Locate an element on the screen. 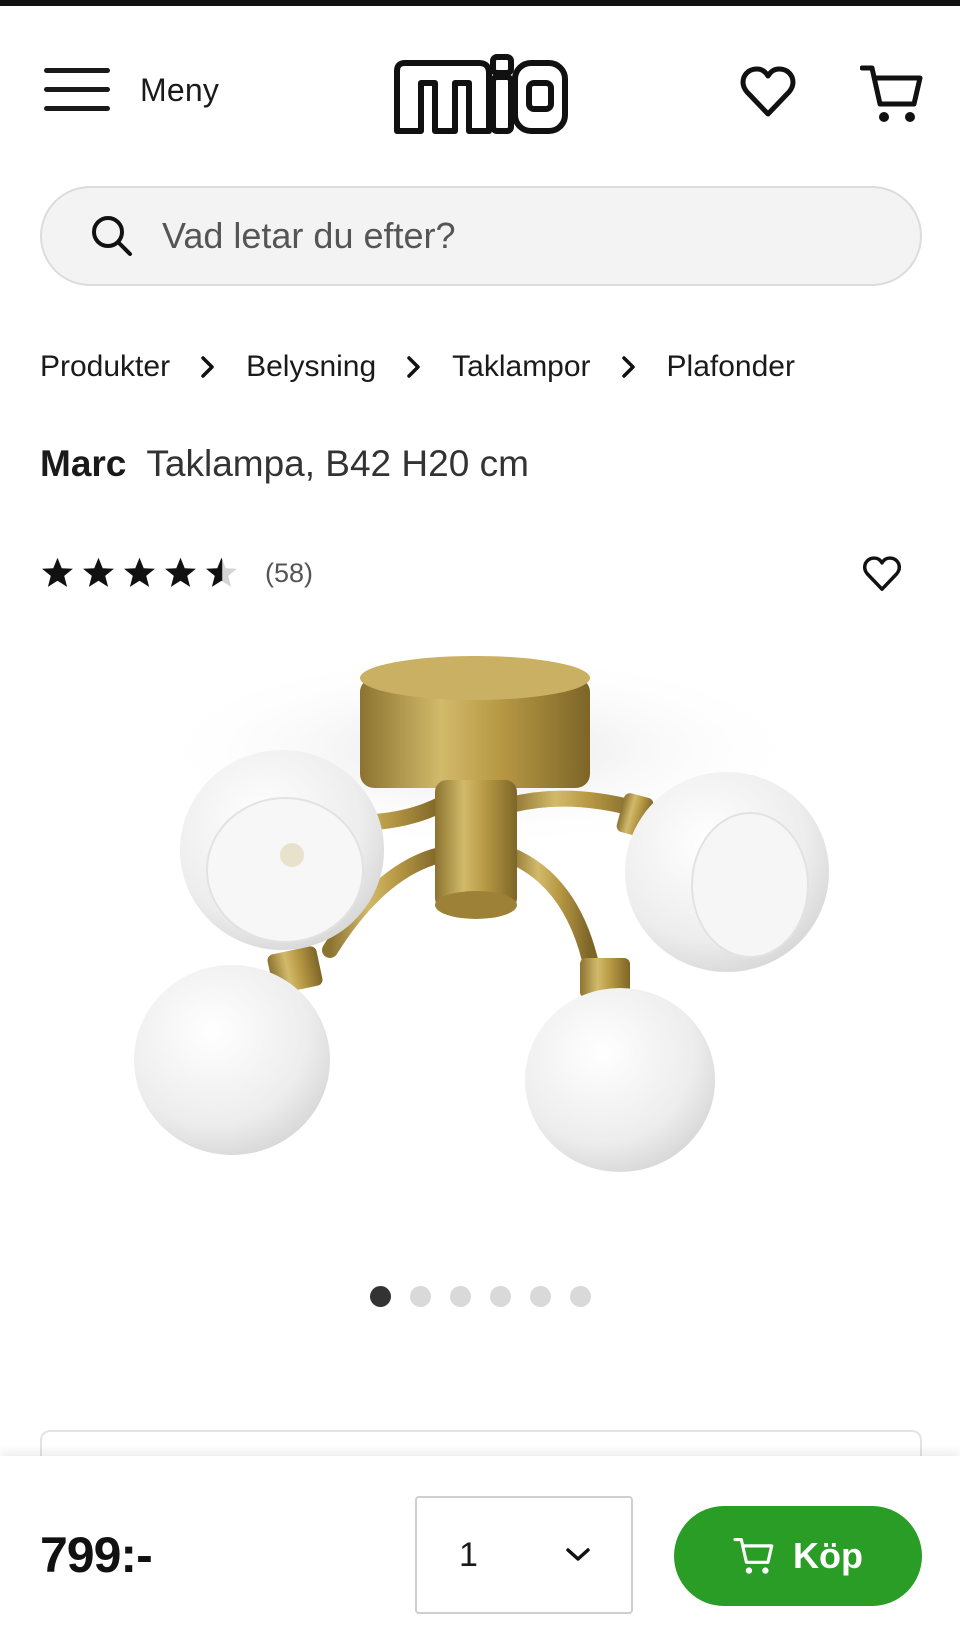  cart-button is located at coordinates (891, 96).